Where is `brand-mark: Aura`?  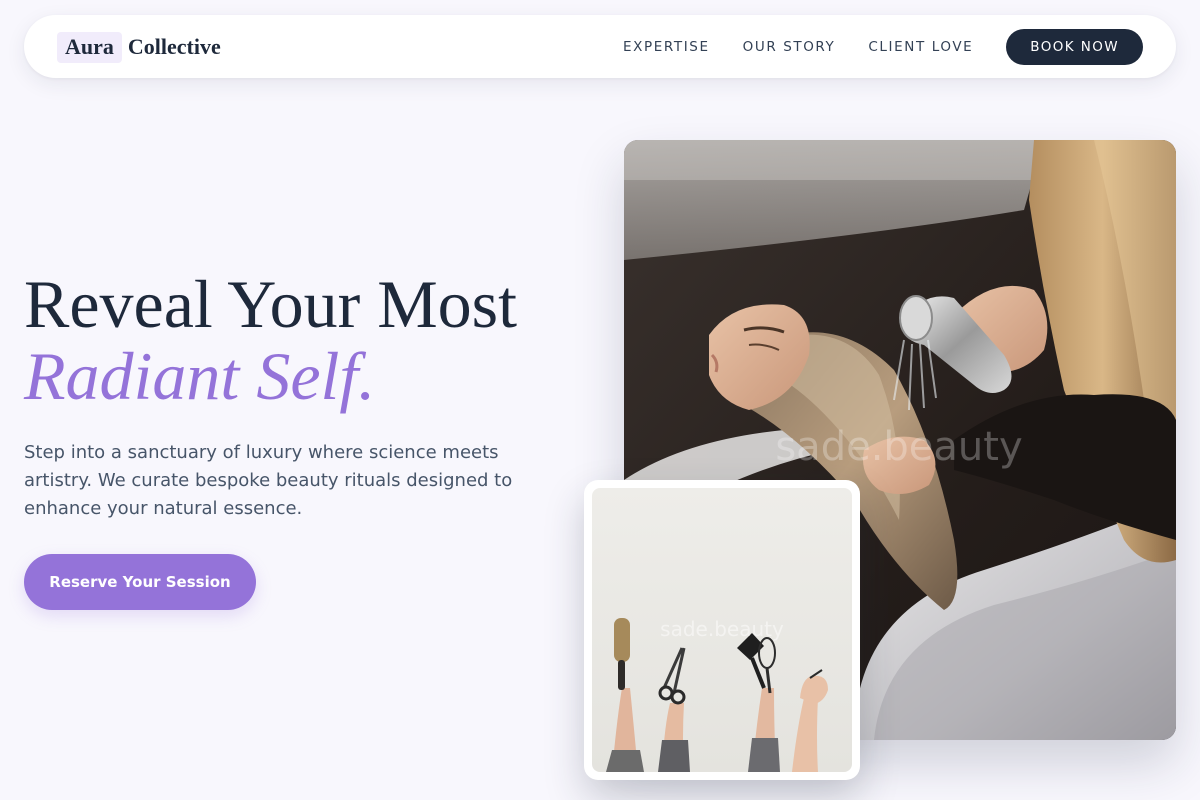 brand-mark: Aura is located at coordinates (89, 47).